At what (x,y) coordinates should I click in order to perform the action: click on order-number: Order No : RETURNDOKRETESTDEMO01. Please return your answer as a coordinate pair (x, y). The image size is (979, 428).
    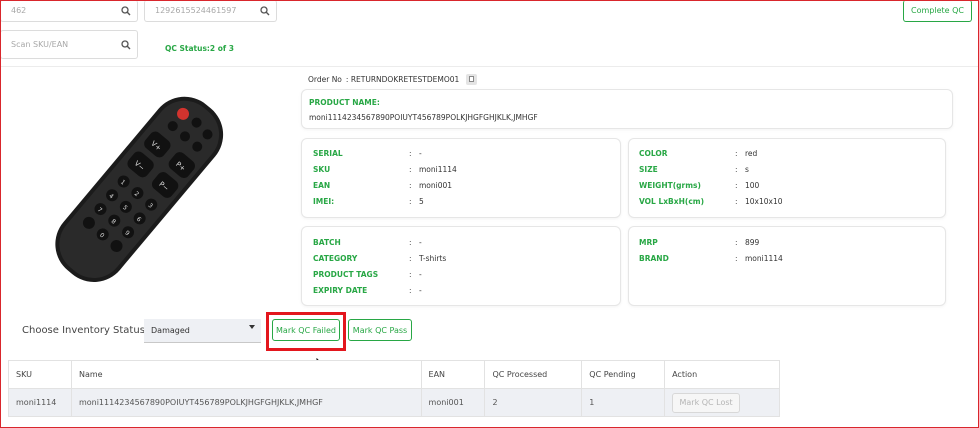
    Looking at the image, I should click on (393, 79).